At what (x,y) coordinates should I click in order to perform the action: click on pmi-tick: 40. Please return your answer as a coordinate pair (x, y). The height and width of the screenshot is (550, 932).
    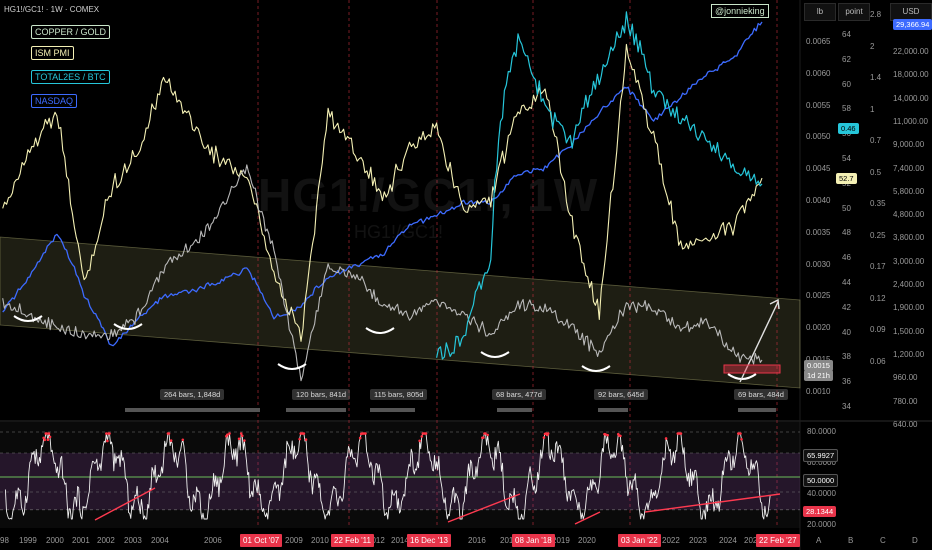
    Looking at the image, I should click on (846, 332).